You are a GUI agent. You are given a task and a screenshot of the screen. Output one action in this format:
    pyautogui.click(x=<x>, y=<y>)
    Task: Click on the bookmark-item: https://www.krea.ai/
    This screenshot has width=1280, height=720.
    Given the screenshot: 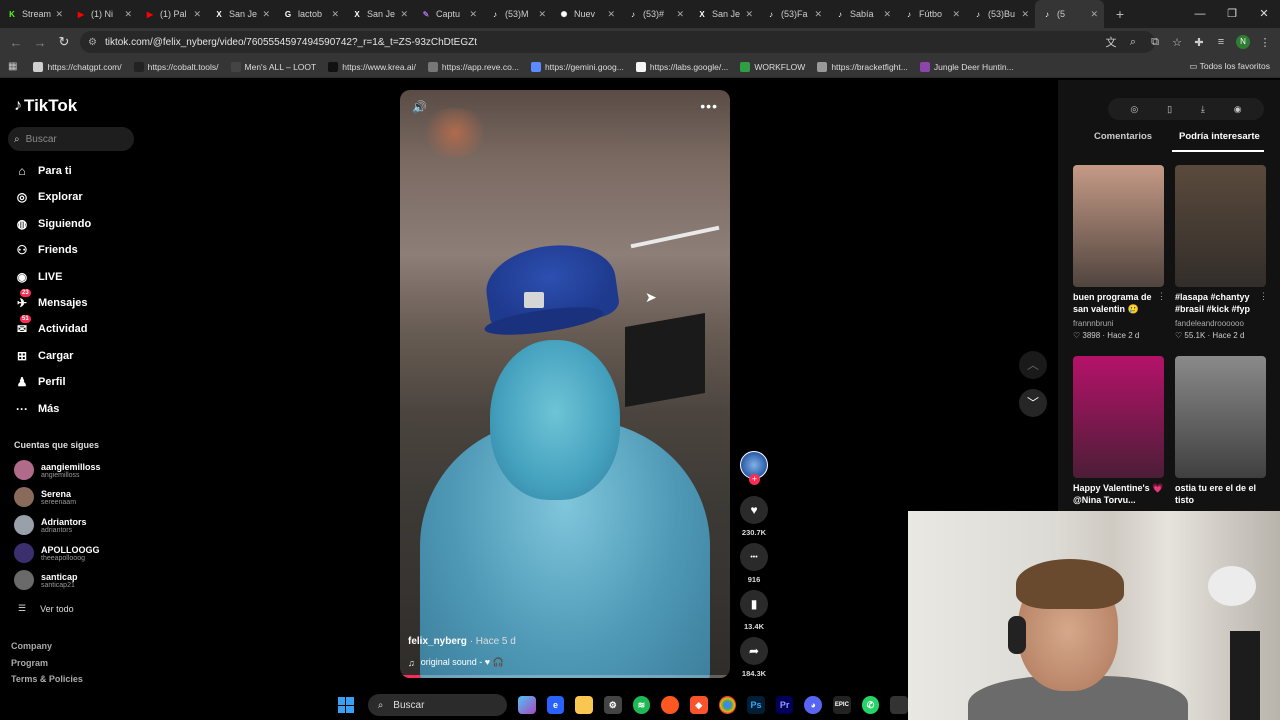 What is the action you would take?
    pyautogui.click(x=372, y=66)
    